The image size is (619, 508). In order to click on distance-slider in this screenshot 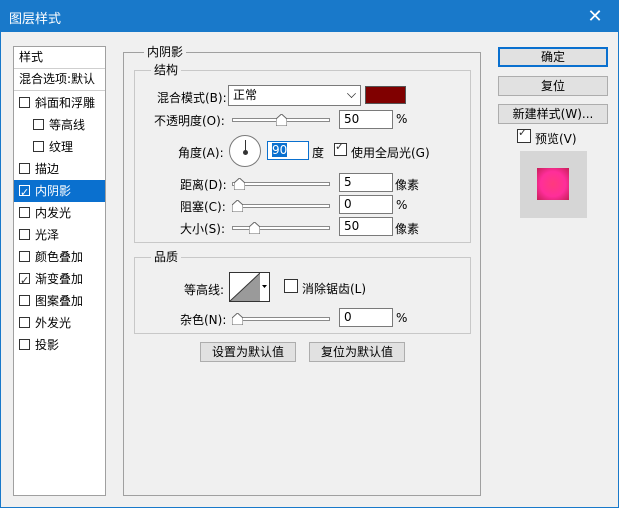, I will do `click(281, 184)`.